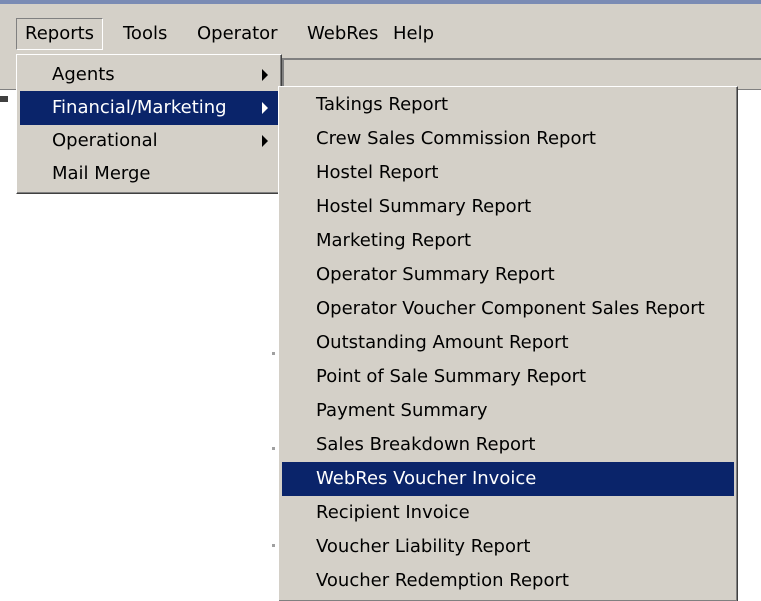 The width and height of the screenshot is (761, 601). What do you see at coordinates (508, 173) in the screenshot?
I see `submenu-item-hostel-report: Hostel Report` at bounding box center [508, 173].